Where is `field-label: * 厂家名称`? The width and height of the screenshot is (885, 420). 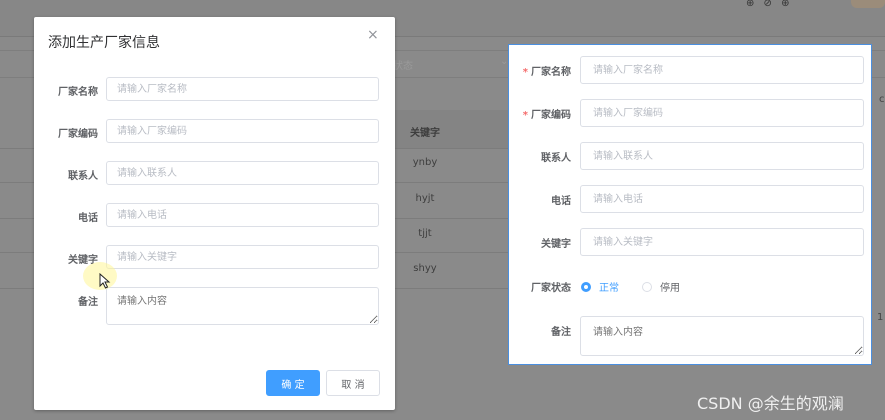 field-label: * 厂家名称 is located at coordinates (540, 70).